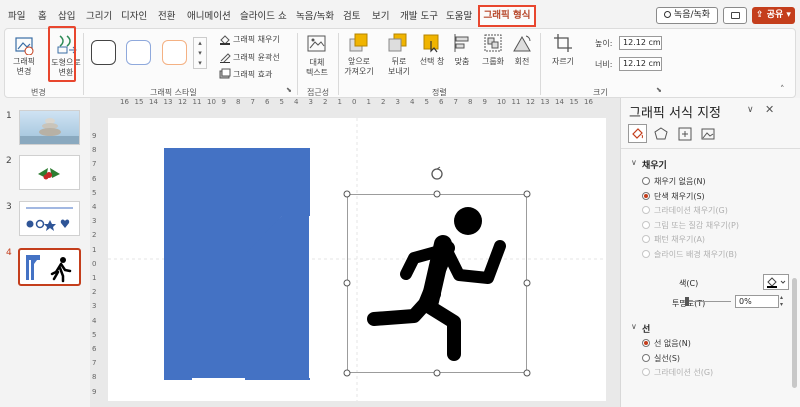 The width and height of the screenshot is (800, 407). What do you see at coordinates (680, 181) in the screenshot?
I see `fill-option-label: 채우기 없음(N)` at bounding box center [680, 181].